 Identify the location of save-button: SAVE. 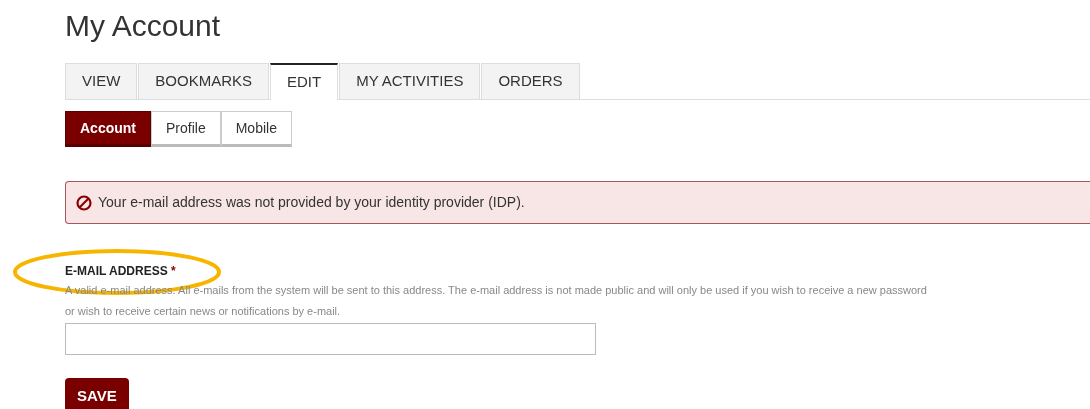
(97, 393).